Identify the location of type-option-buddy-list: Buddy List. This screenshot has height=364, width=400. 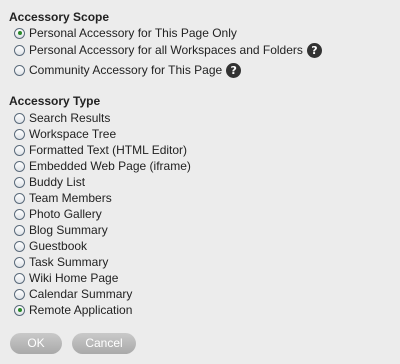
(49, 182).